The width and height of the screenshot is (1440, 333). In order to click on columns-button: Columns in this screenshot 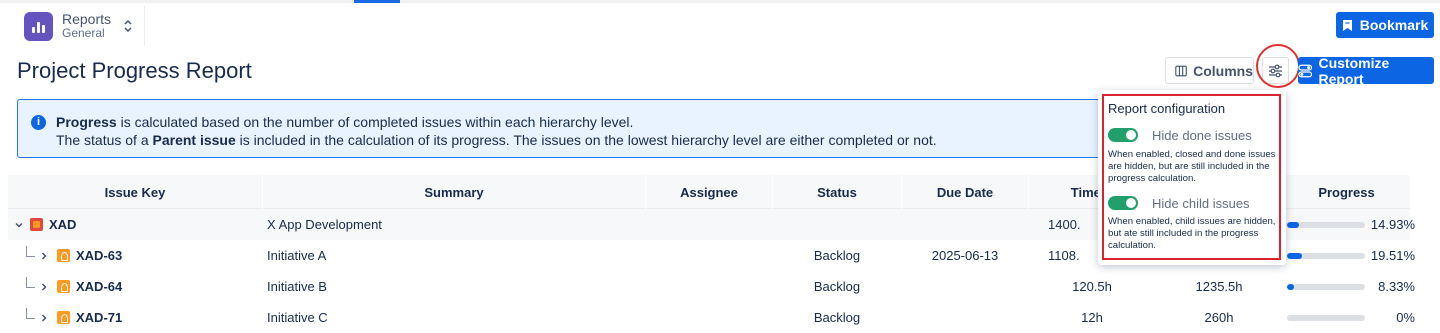, I will do `click(1209, 70)`.